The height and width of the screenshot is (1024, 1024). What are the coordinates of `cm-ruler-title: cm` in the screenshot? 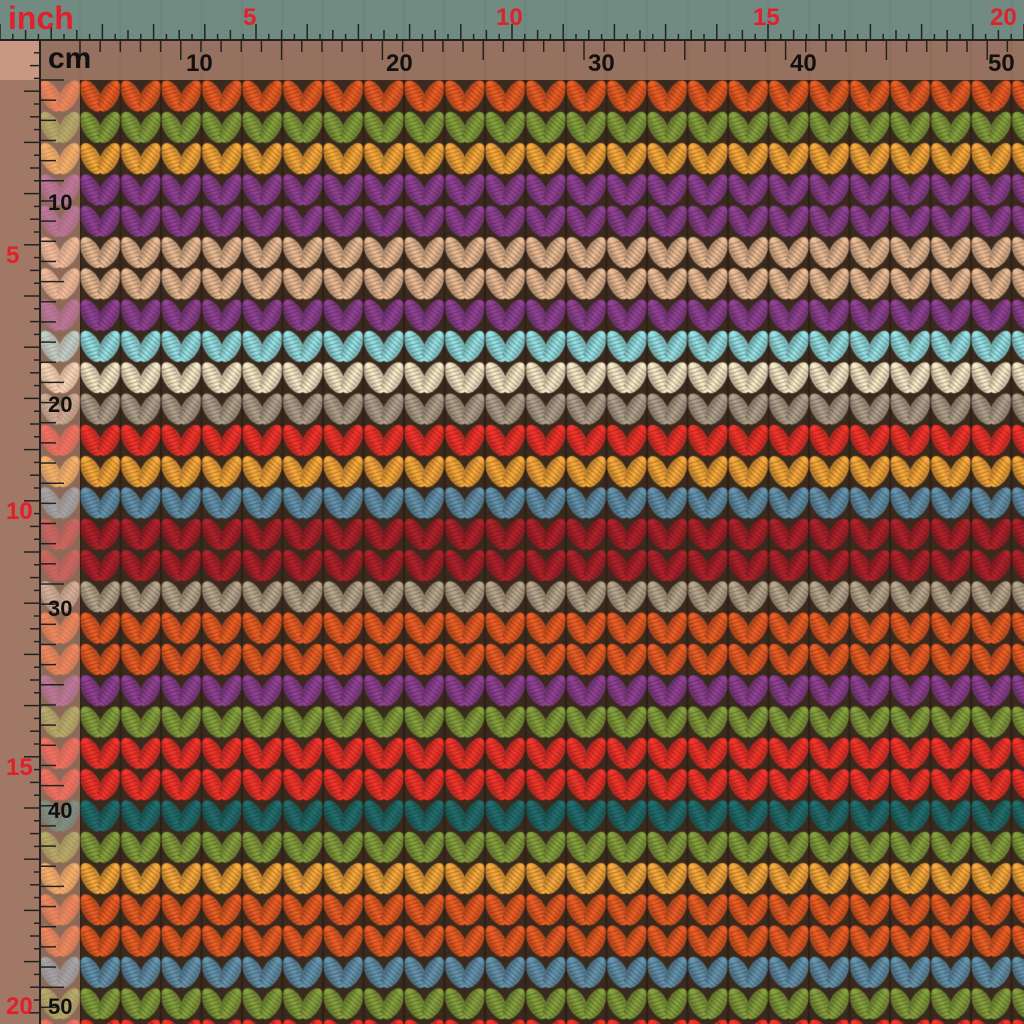 It's located at (70, 58).